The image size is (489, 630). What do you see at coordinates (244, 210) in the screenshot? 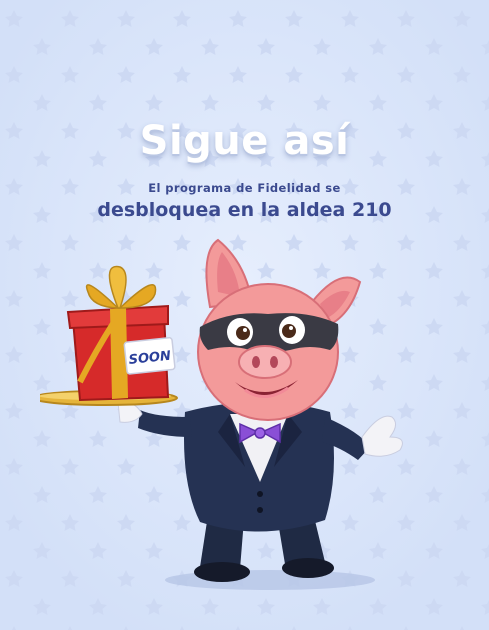
I see `unlock-message-line2: desbloquea en la aldea 210` at bounding box center [244, 210].